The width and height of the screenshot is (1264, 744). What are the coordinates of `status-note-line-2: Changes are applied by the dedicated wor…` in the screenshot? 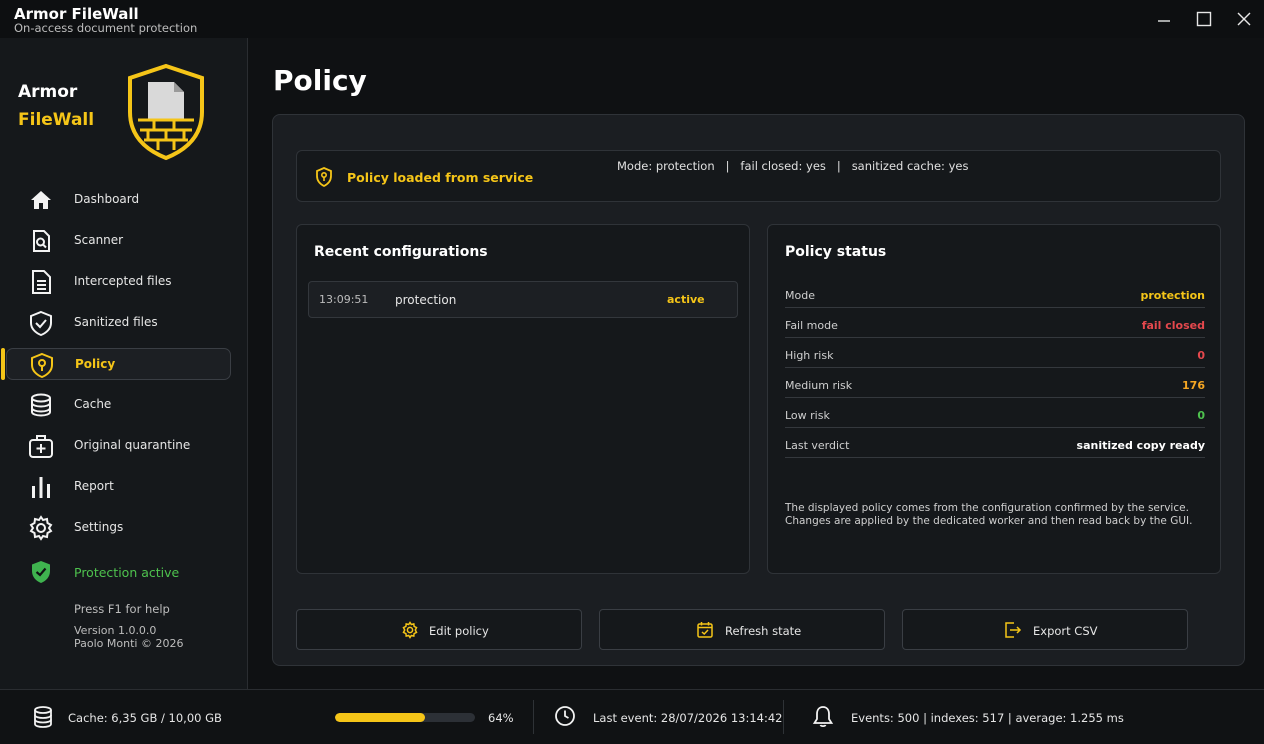 It's located at (989, 521).